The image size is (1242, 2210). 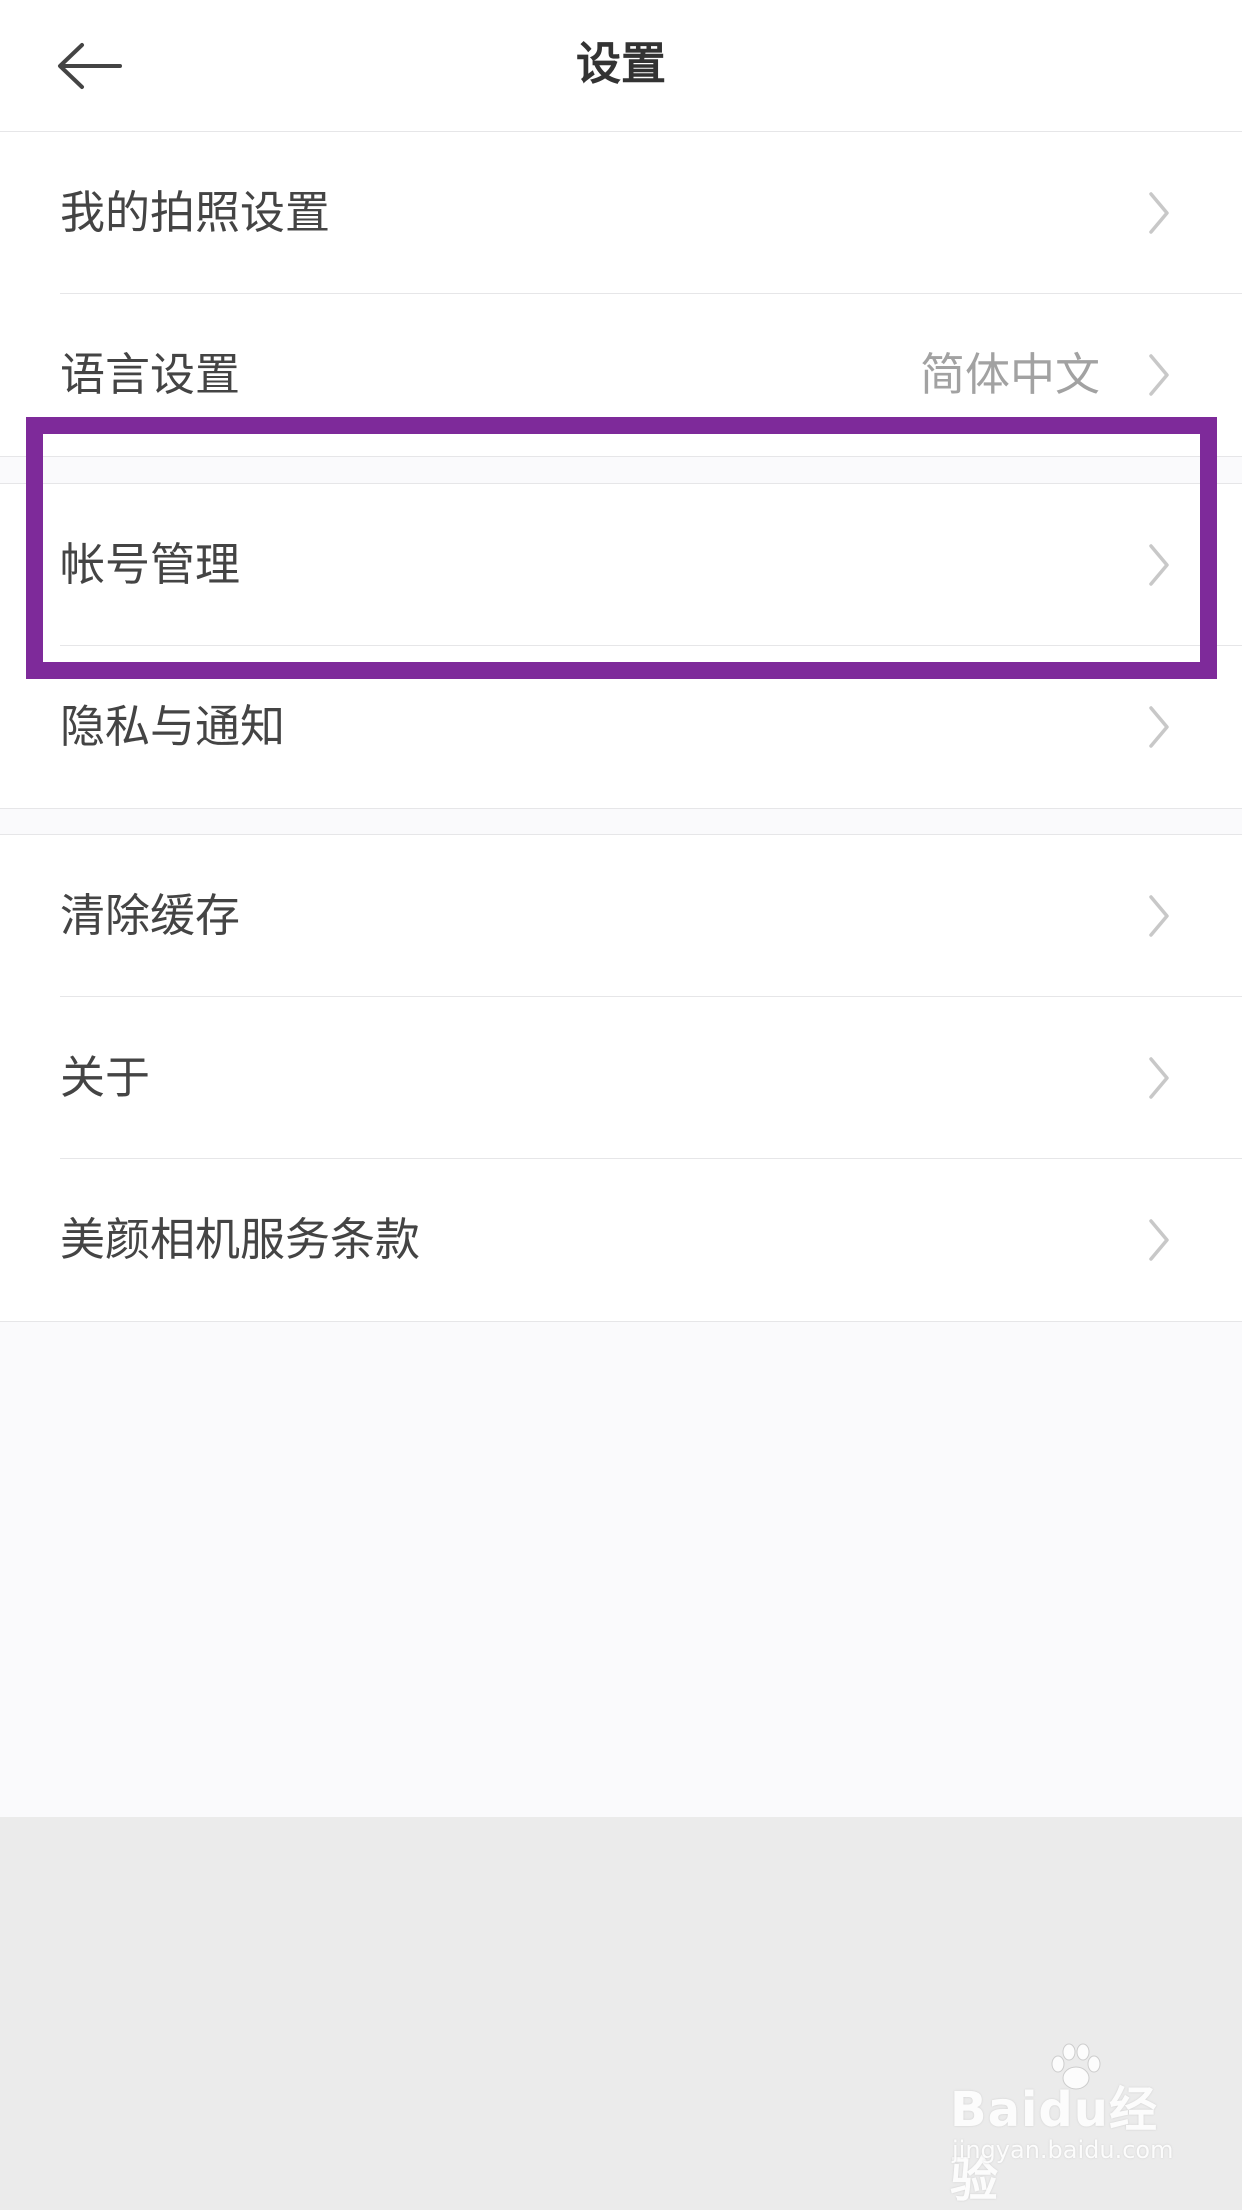 I want to click on row-label: 清除缓存, so click(x=150, y=915).